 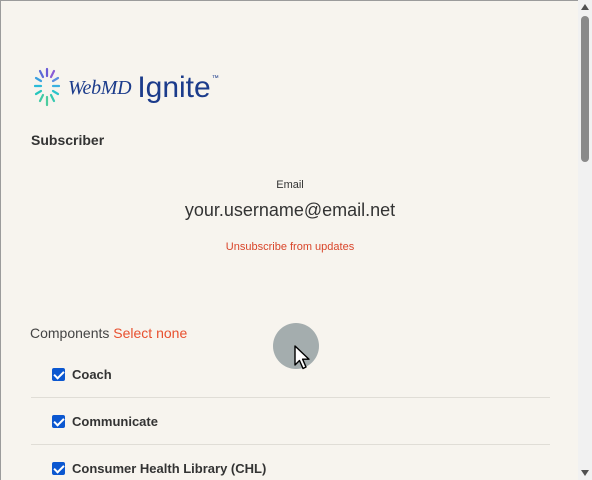 What do you see at coordinates (302, 357) in the screenshot?
I see `mouse-pointer-icon` at bounding box center [302, 357].